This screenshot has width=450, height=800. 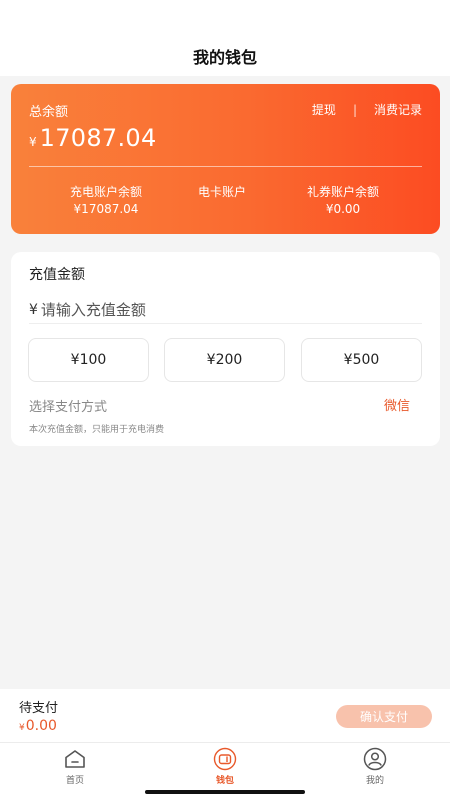 I want to click on withdraw-link: 提现, so click(x=324, y=109).